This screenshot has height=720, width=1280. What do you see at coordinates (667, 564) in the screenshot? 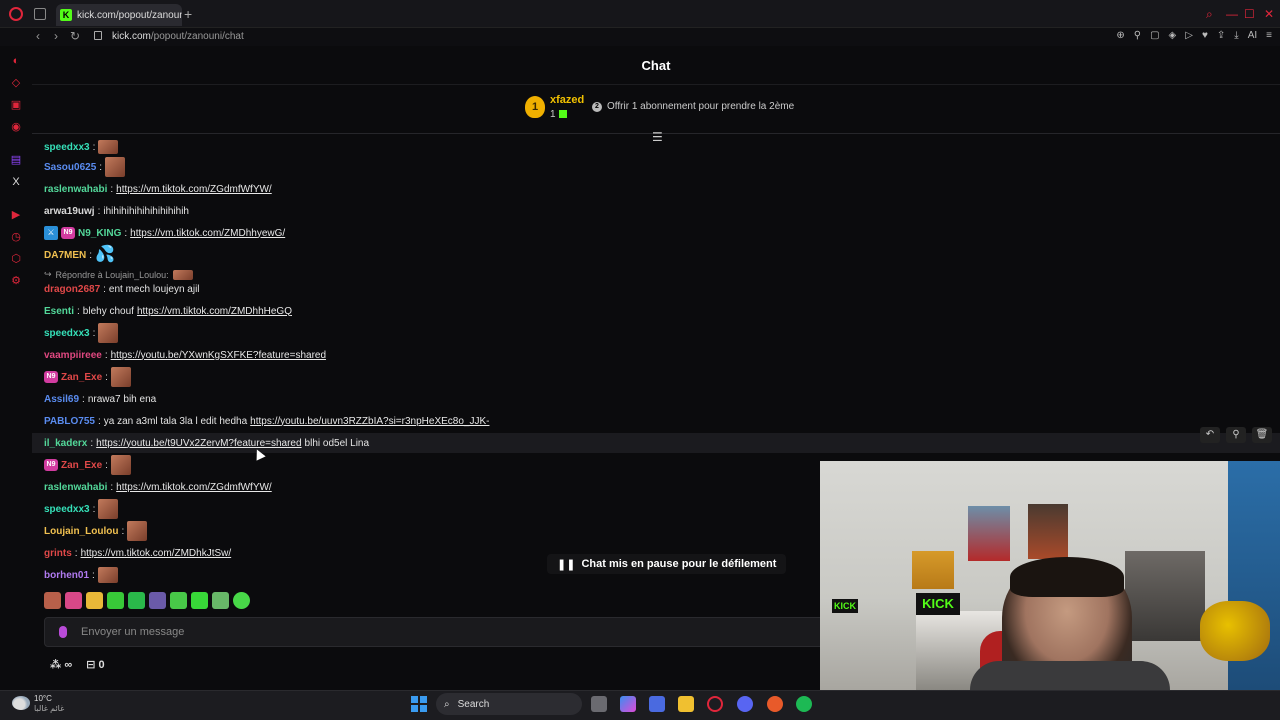
I see `chat-paused-button: ❚❚ Chat mis en pause pour le défilement` at bounding box center [667, 564].